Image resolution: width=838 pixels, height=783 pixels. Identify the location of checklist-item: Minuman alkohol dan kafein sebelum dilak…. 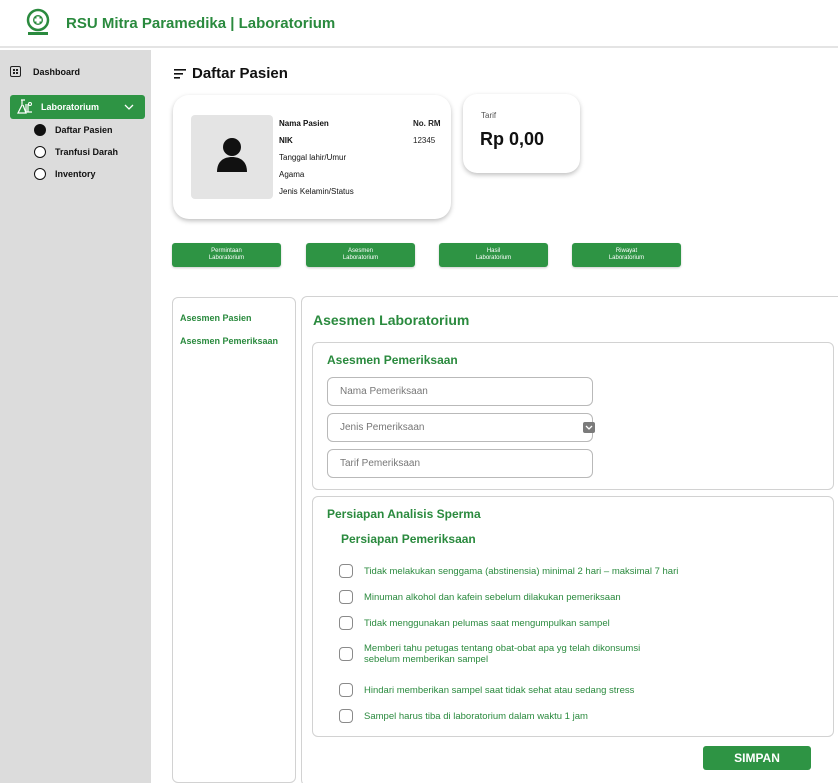
(480, 597).